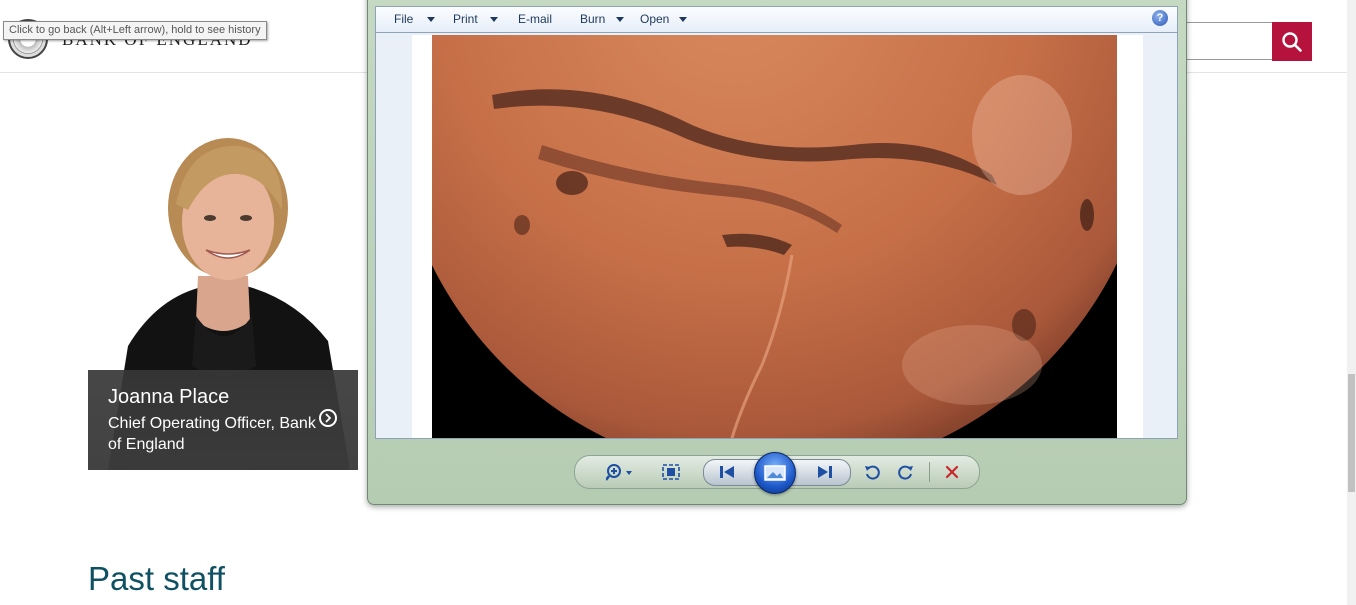  I want to click on menu-open: Open, so click(654, 19).